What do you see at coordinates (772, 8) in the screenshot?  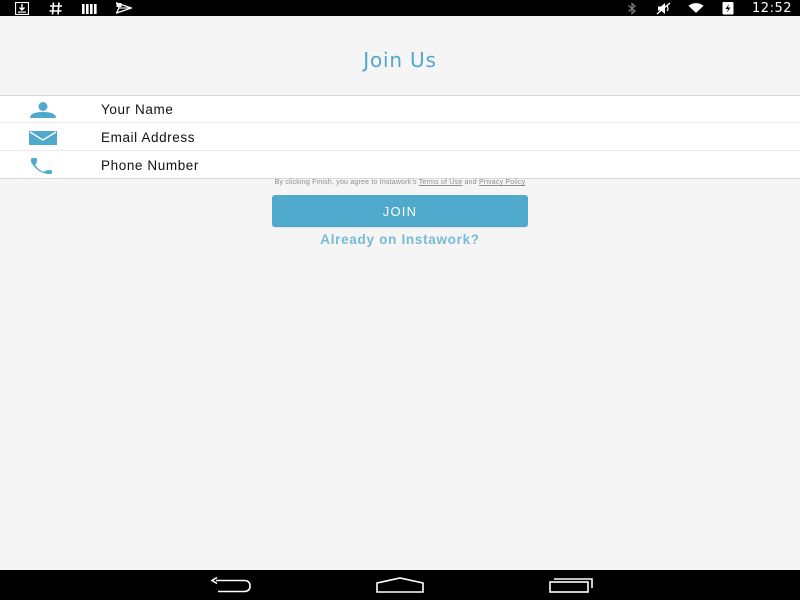 I see `status-bar-time: 12:52` at bounding box center [772, 8].